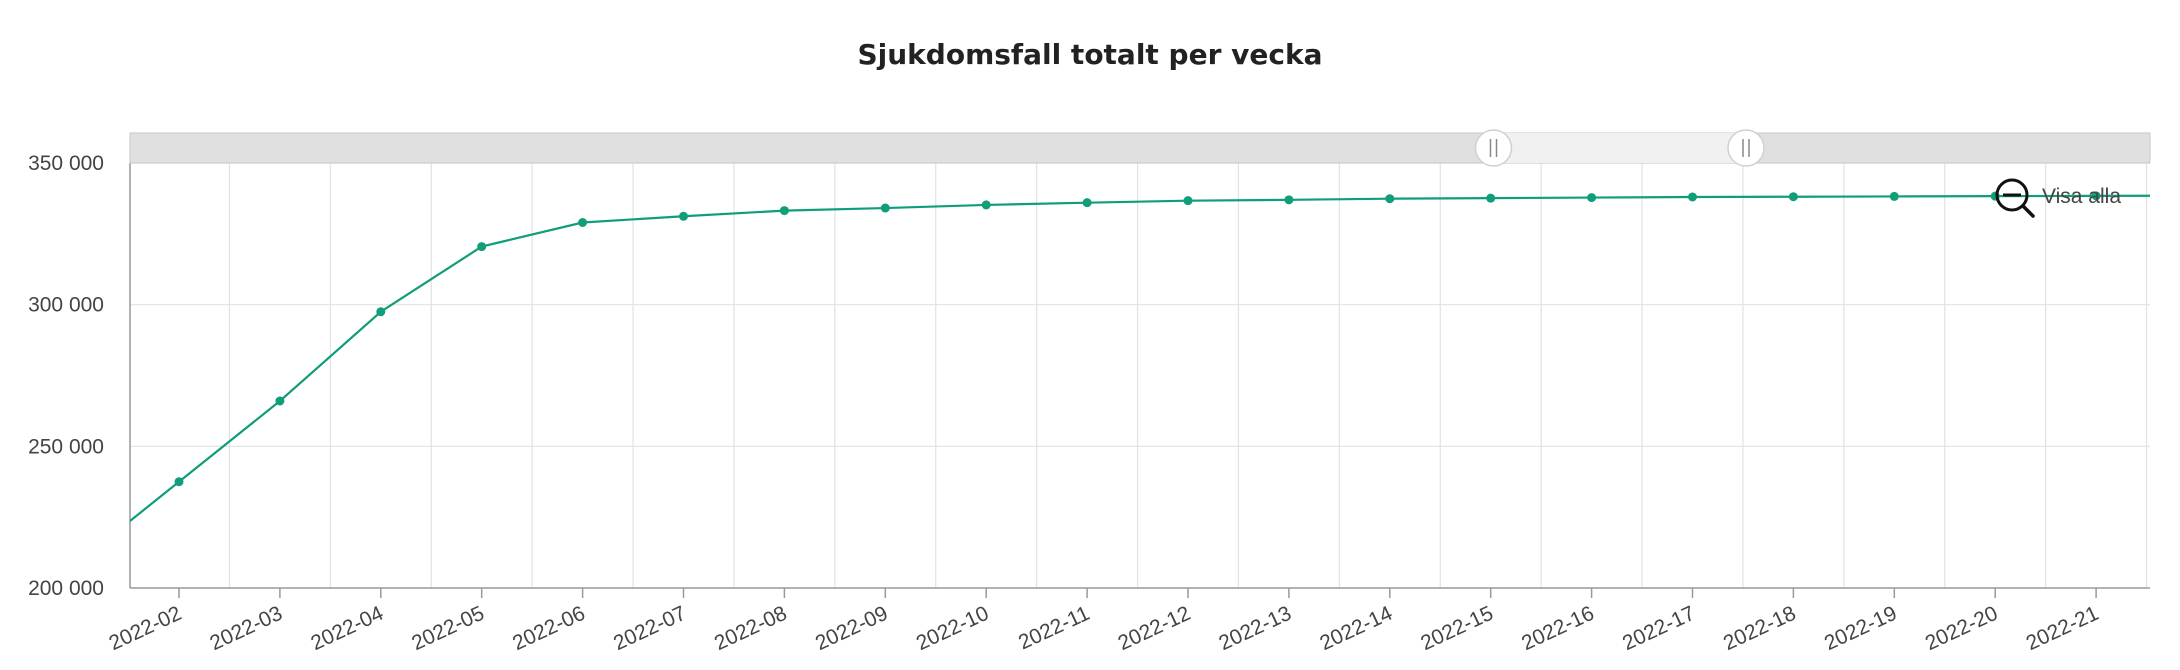 This screenshot has width=2180, height=670. I want to click on zoom-out-button: Visa alla, so click(2058, 198).